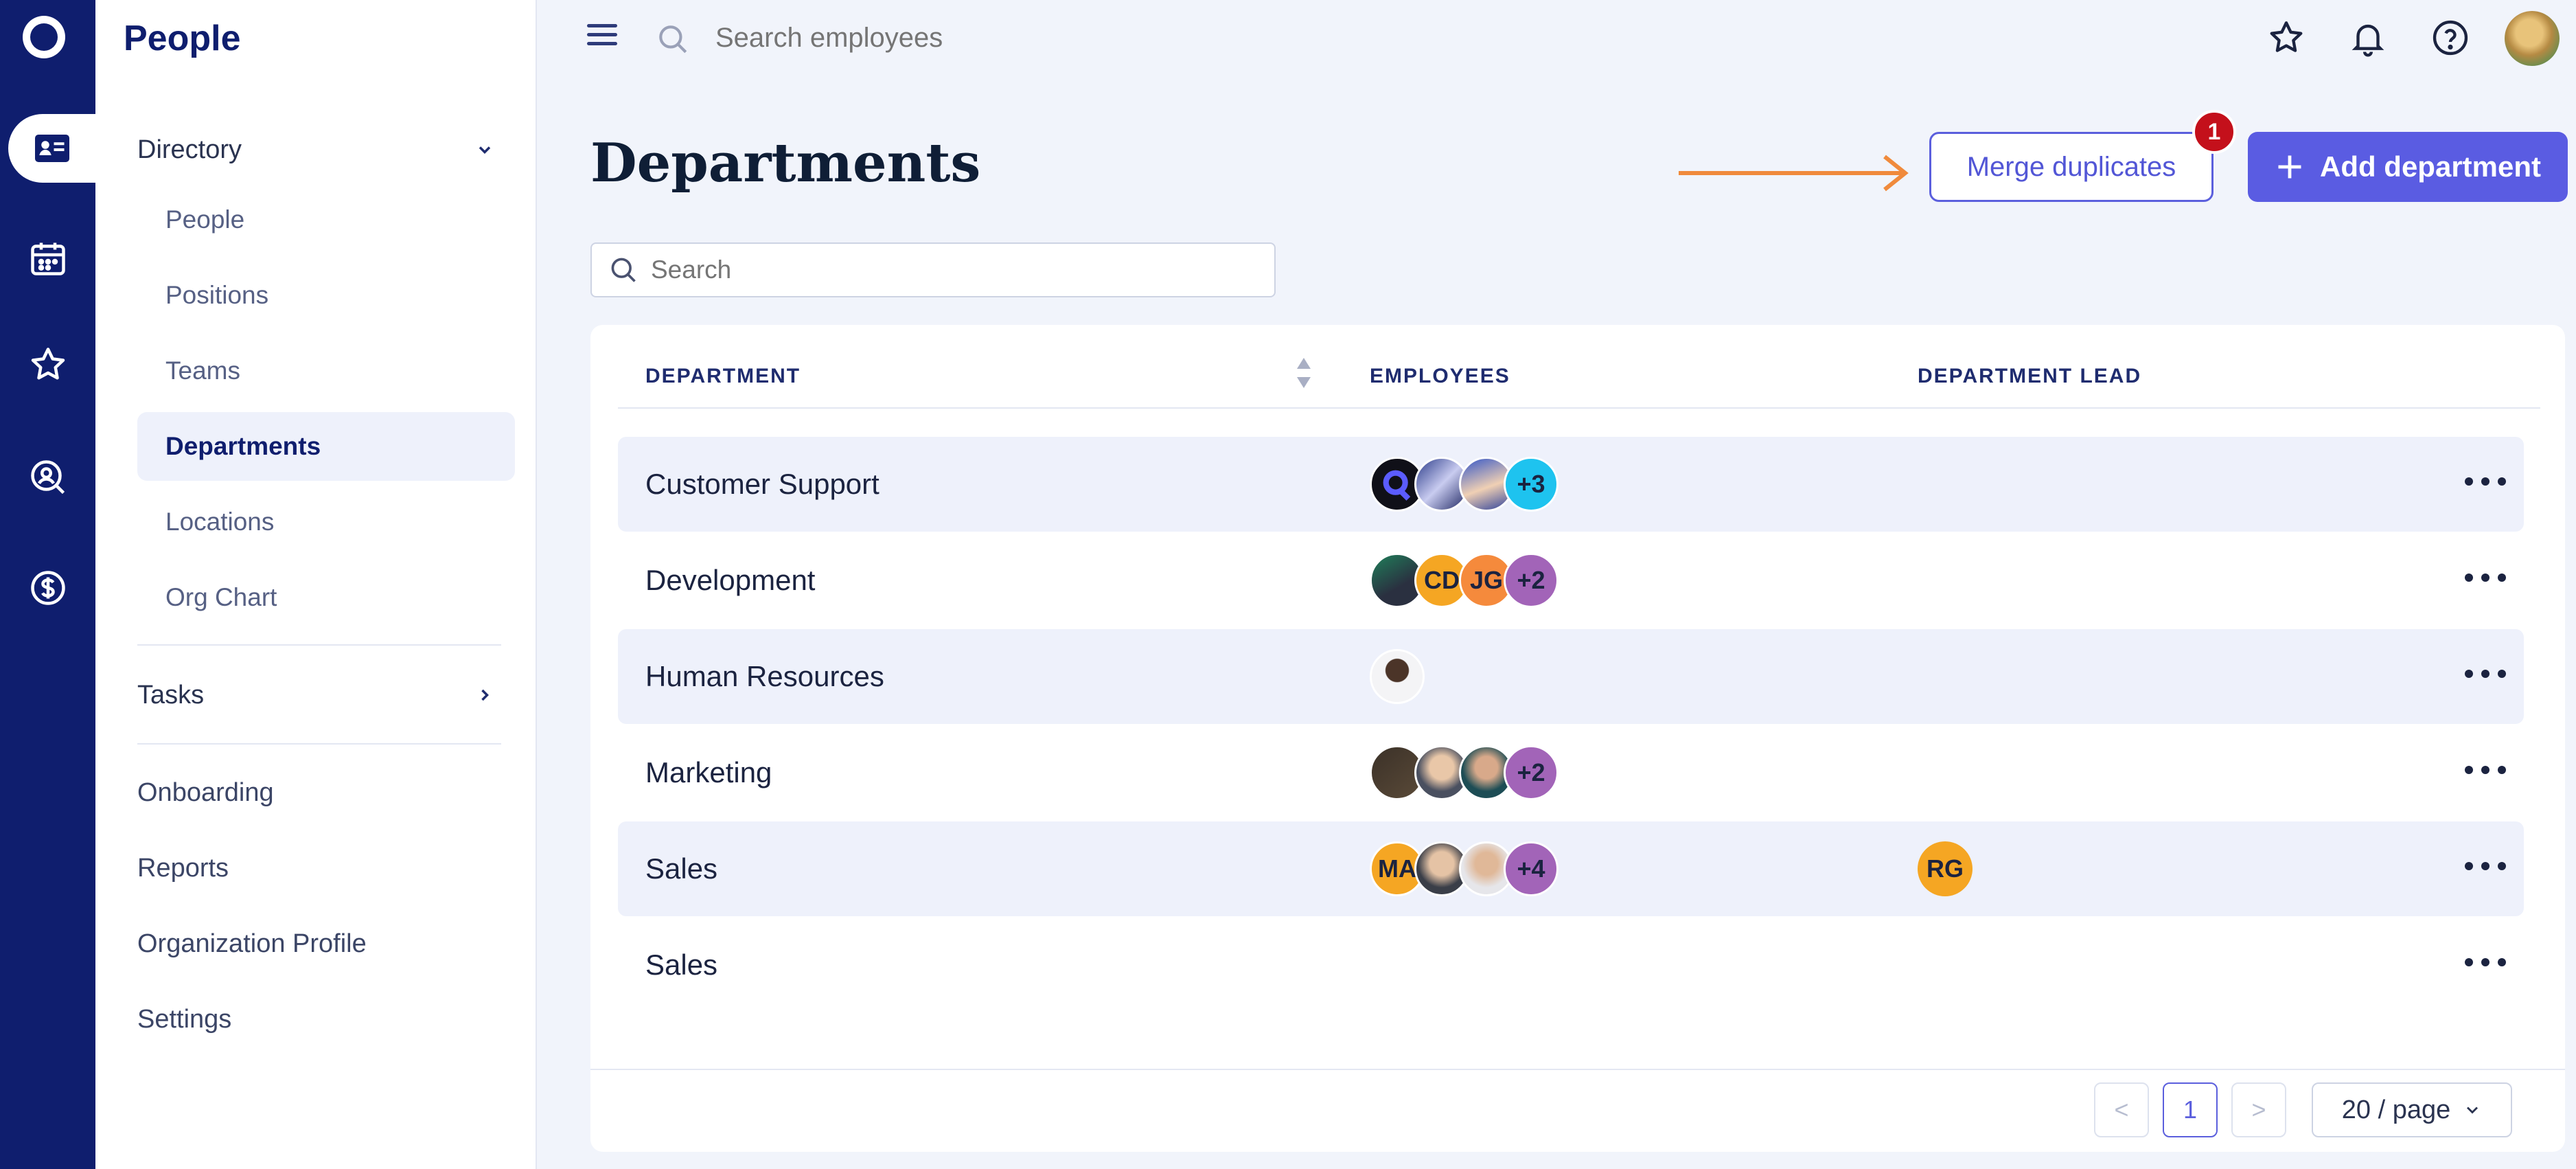 This screenshot has height=1169, width=2576. What do you see at coordinates (189, 149) in the screenshot?
I see `nav-group-label: Directory` at bounding box center [189, 149].